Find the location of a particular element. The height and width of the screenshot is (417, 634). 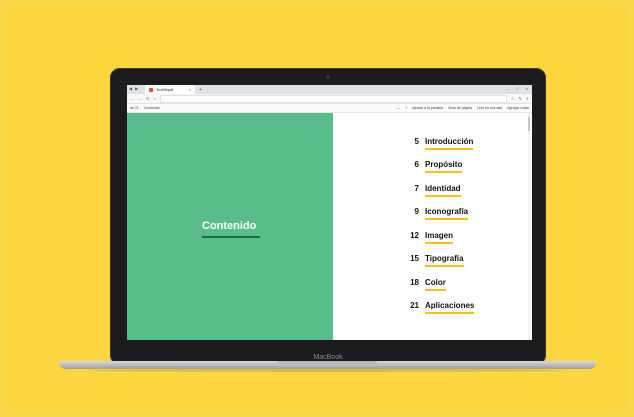

camera is located at coordinates (328, 77).